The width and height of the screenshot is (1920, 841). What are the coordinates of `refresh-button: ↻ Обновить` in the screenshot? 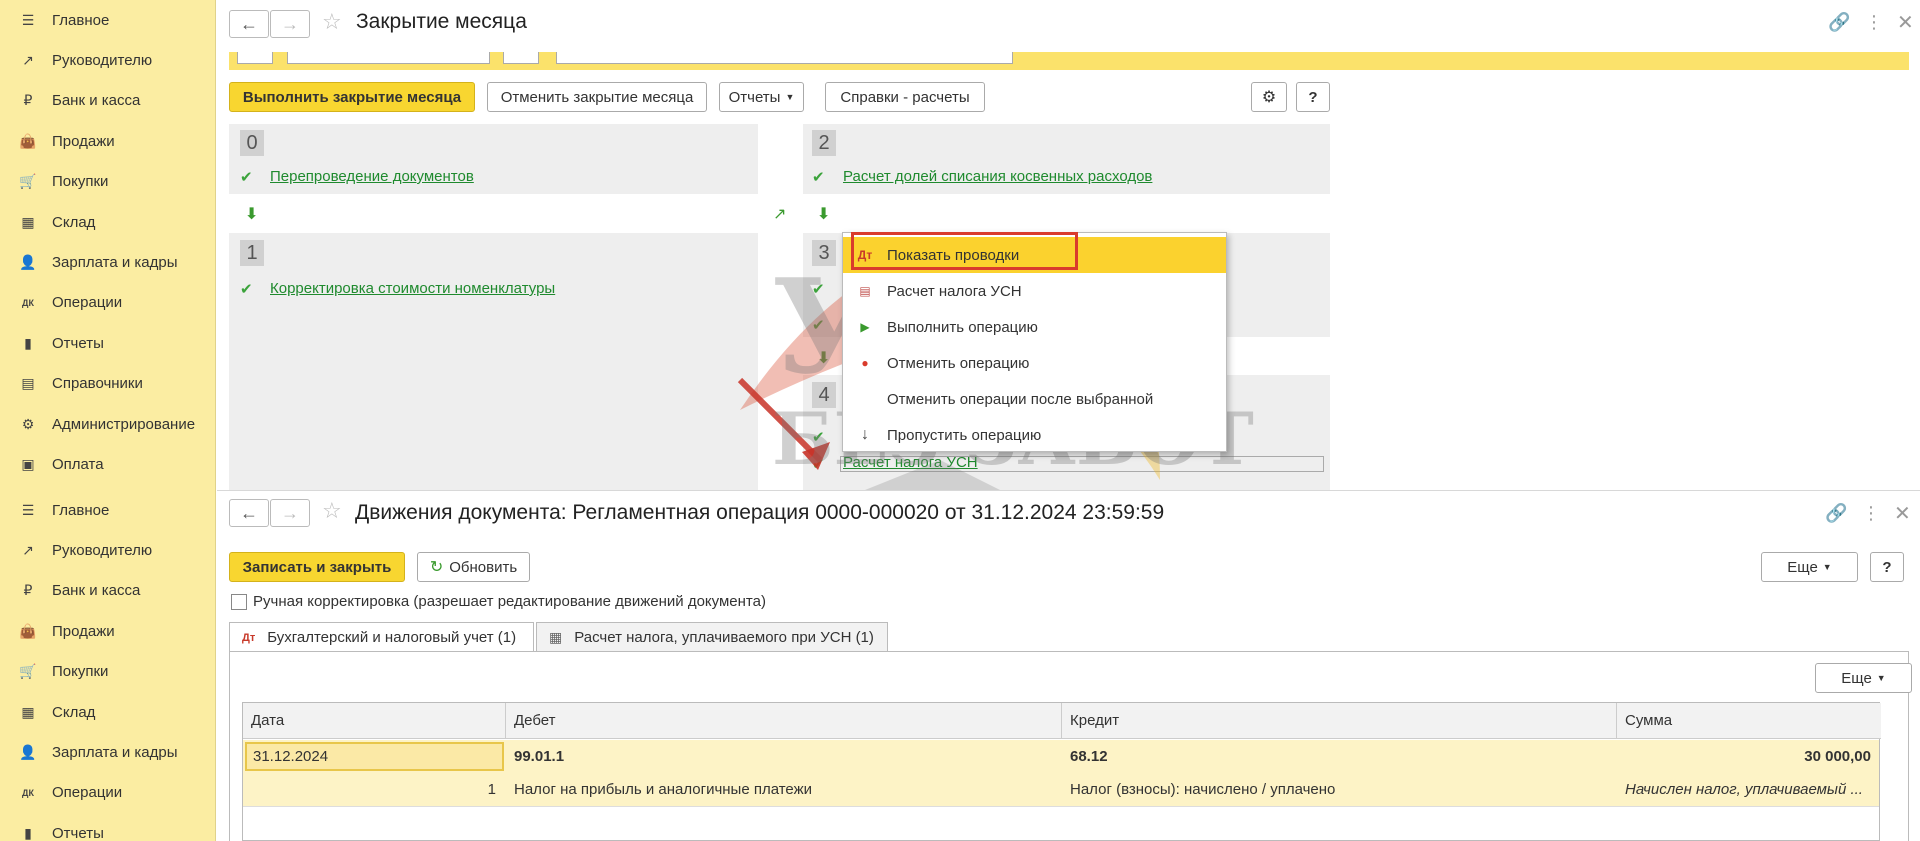 It's located at (473, 567).